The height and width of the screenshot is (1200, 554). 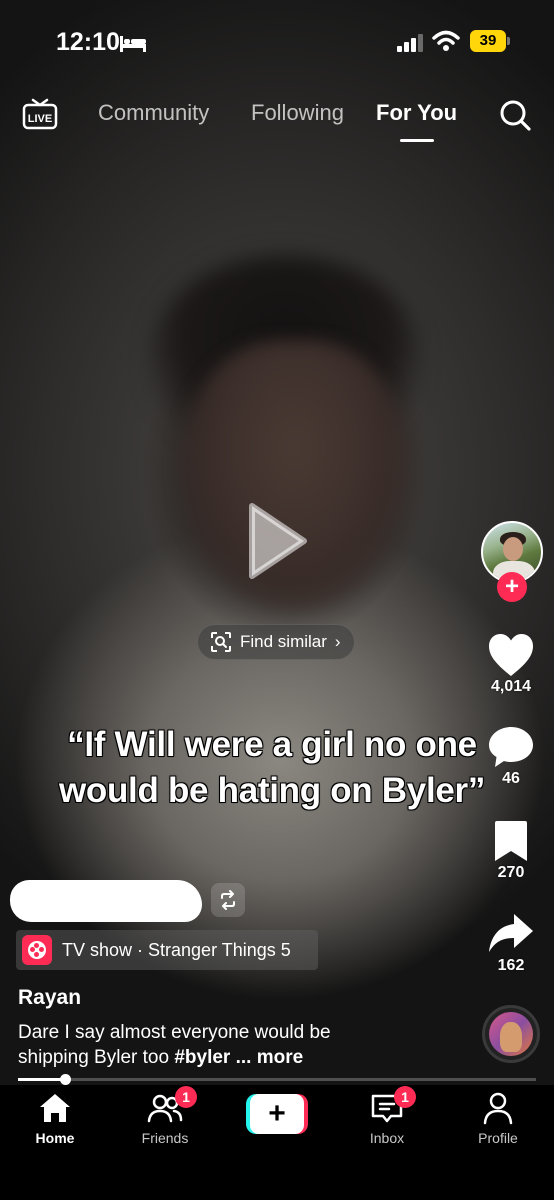 I want to click on live-icon: LIVE, so click(x=40, y=114).